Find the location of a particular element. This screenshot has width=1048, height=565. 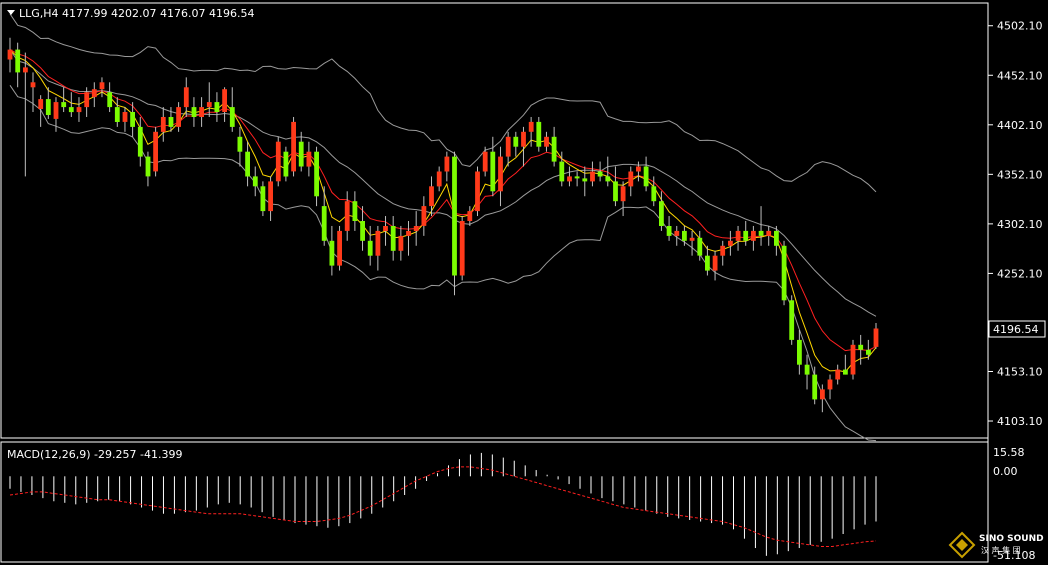

triangle-down-icon is located at coordinates (11, 12).